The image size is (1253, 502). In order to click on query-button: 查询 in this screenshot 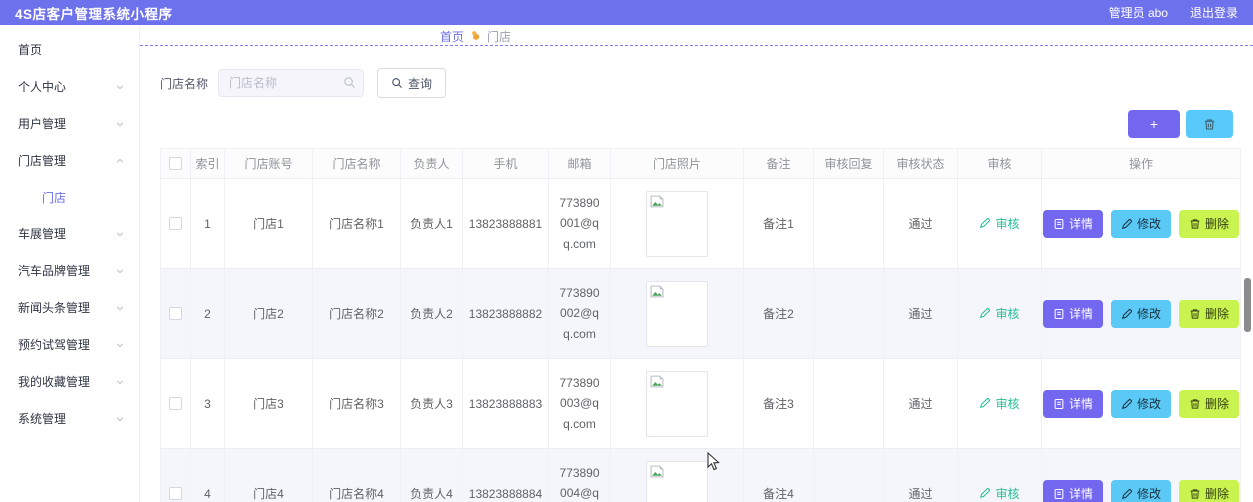, I will do `click(412, 83)`.